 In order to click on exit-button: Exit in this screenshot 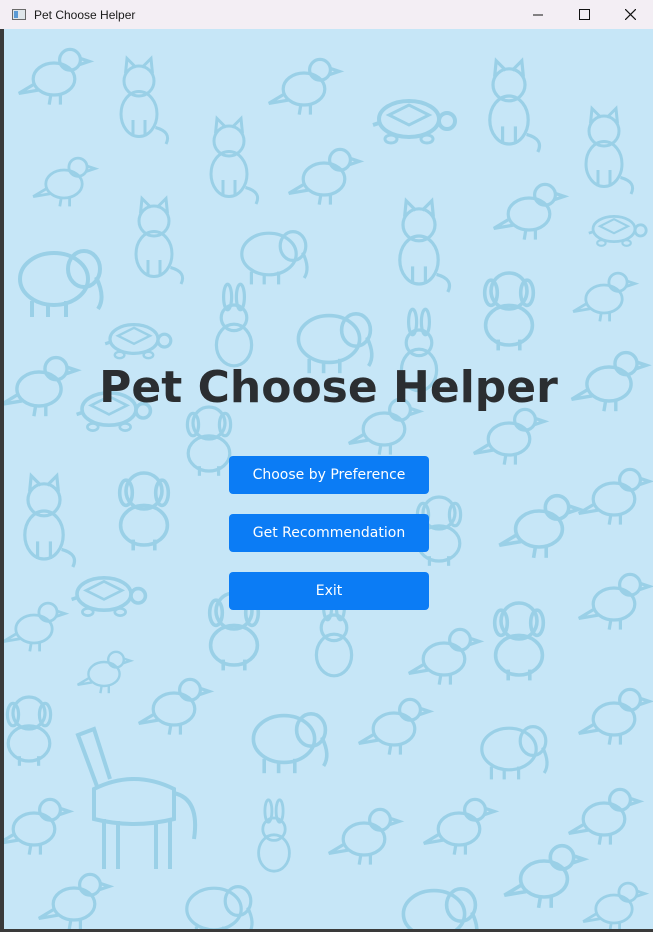, I will do `click(329, 591)`.